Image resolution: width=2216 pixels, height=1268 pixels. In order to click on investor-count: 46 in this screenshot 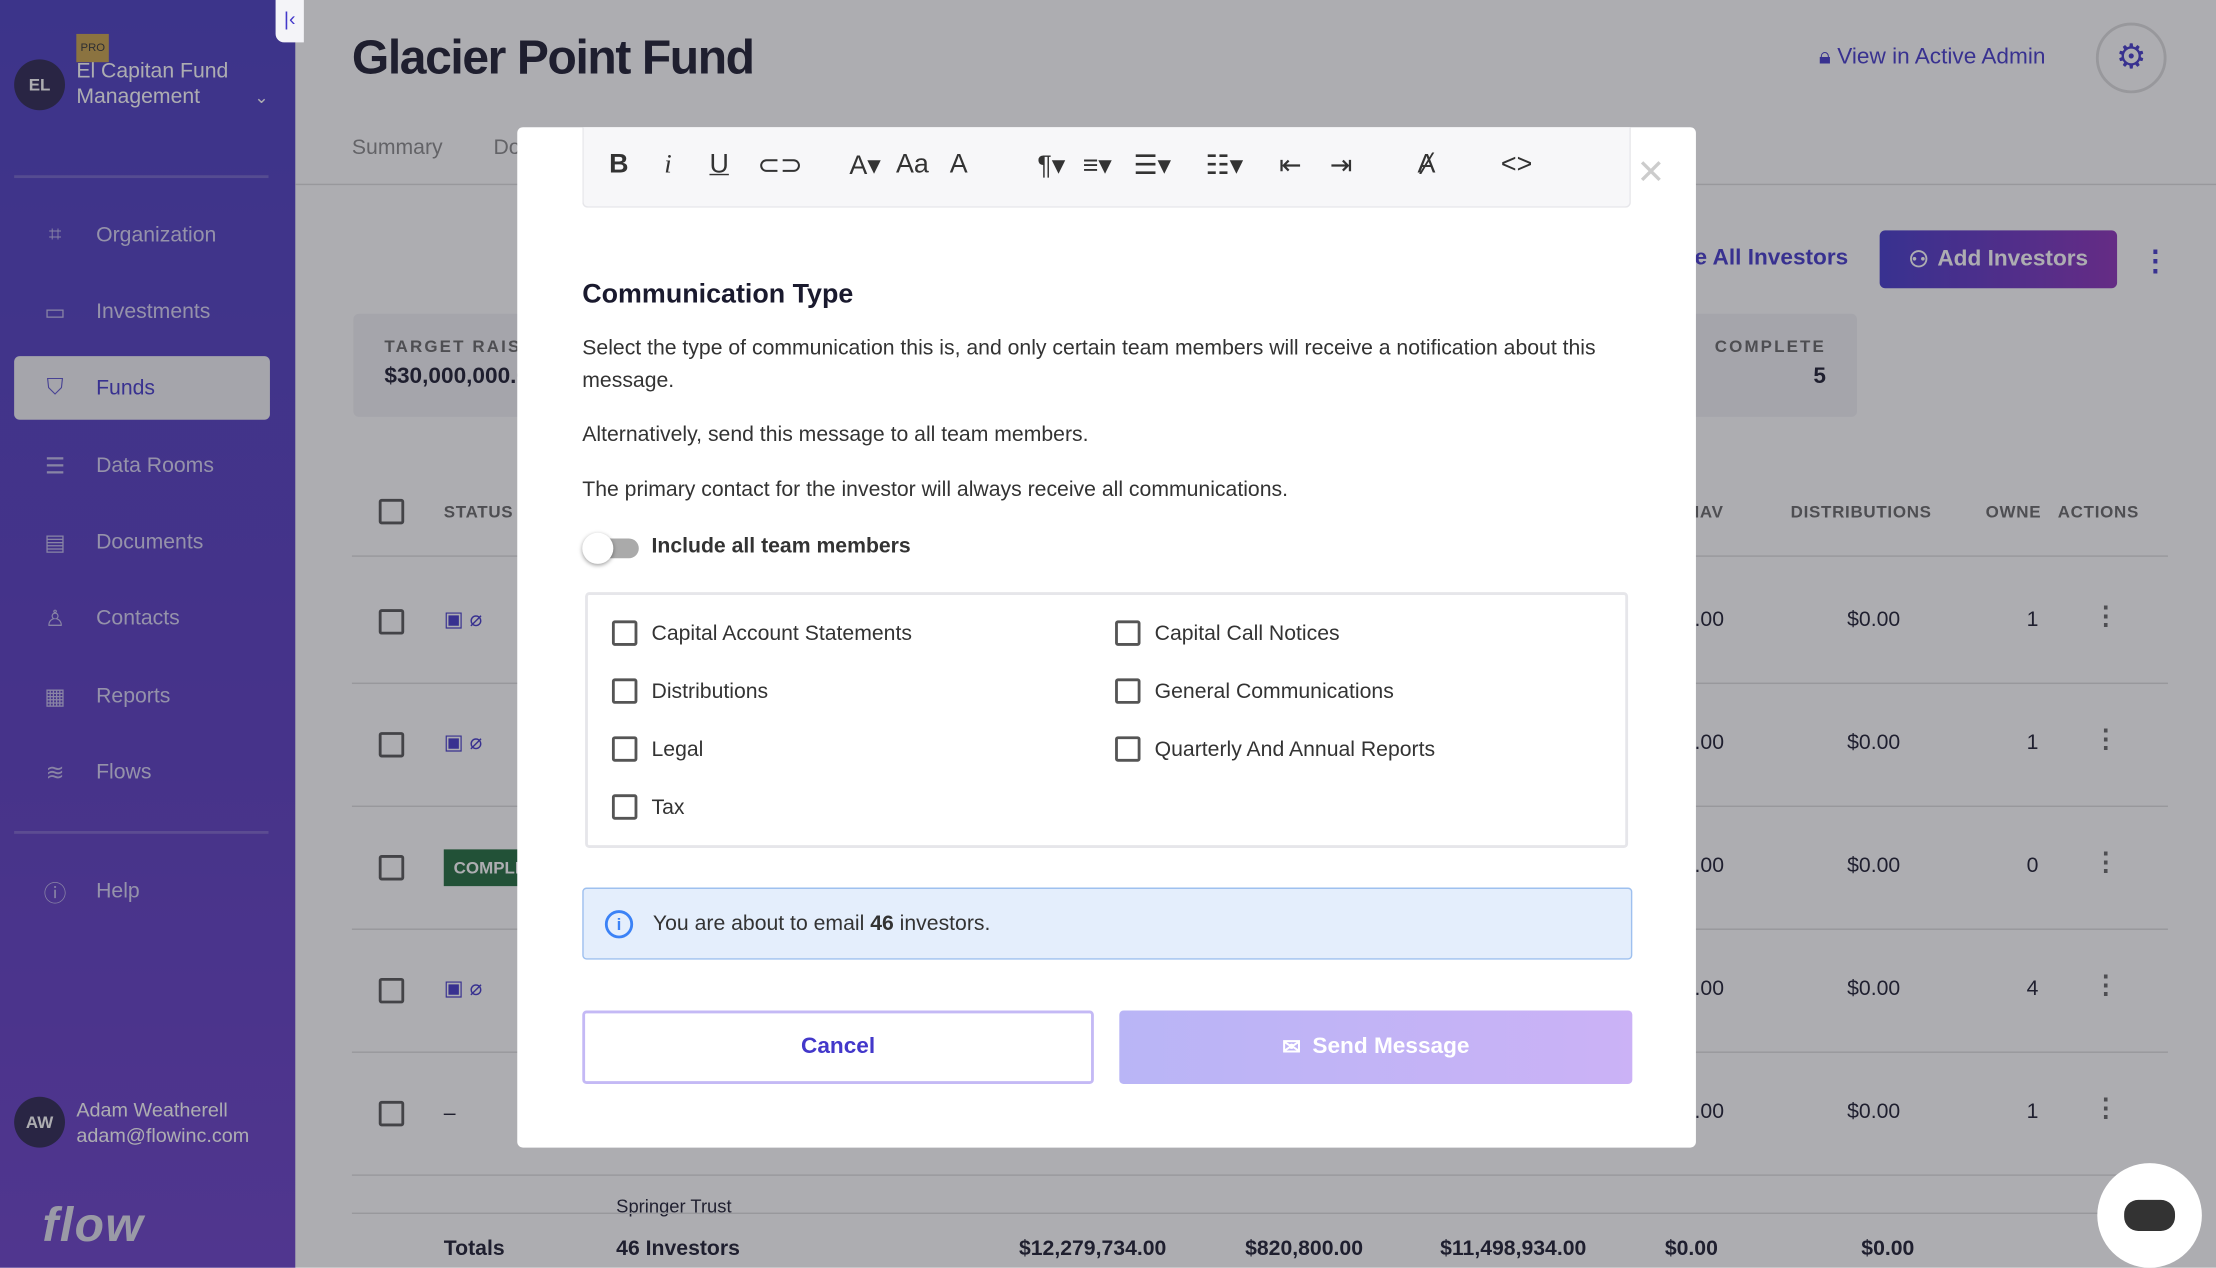, I will do `click(882, 923)`.